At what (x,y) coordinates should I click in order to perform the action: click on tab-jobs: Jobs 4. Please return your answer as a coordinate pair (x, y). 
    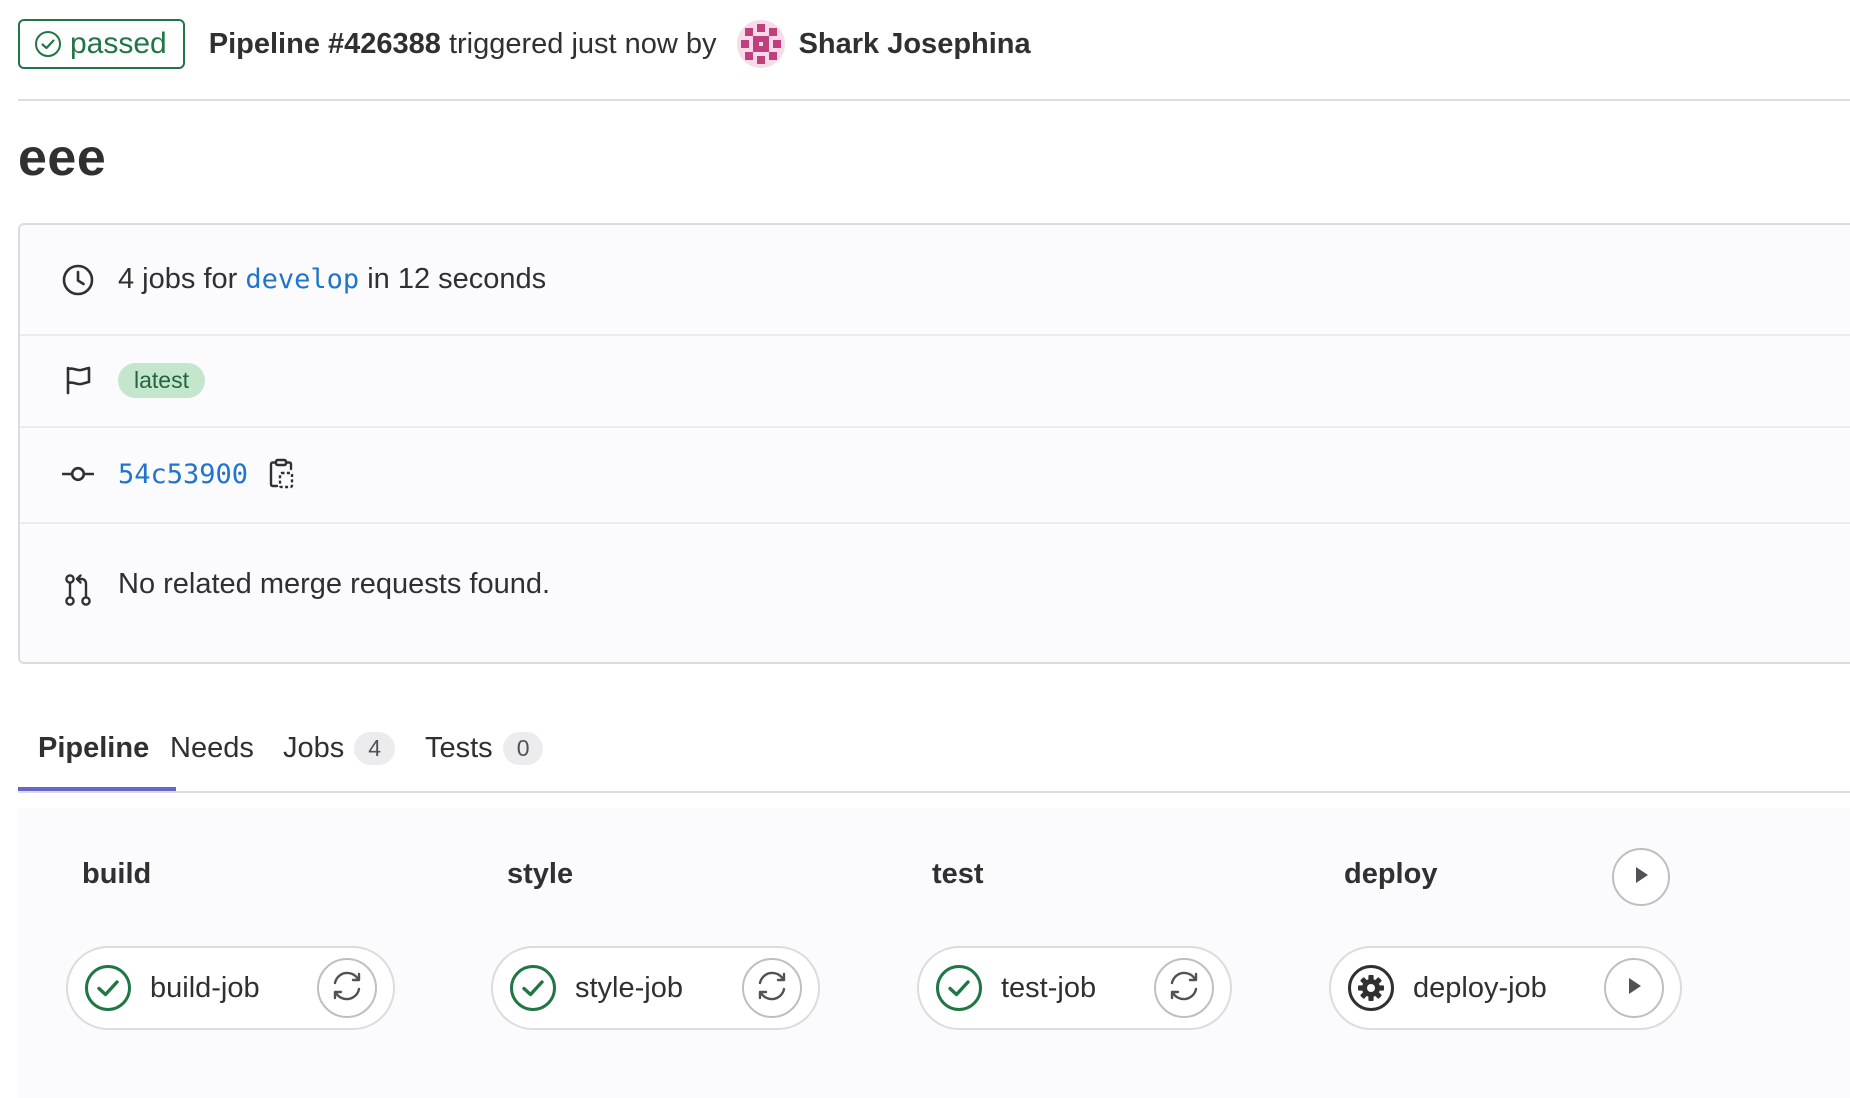
    Looking at the image, I should click on (339, 748).